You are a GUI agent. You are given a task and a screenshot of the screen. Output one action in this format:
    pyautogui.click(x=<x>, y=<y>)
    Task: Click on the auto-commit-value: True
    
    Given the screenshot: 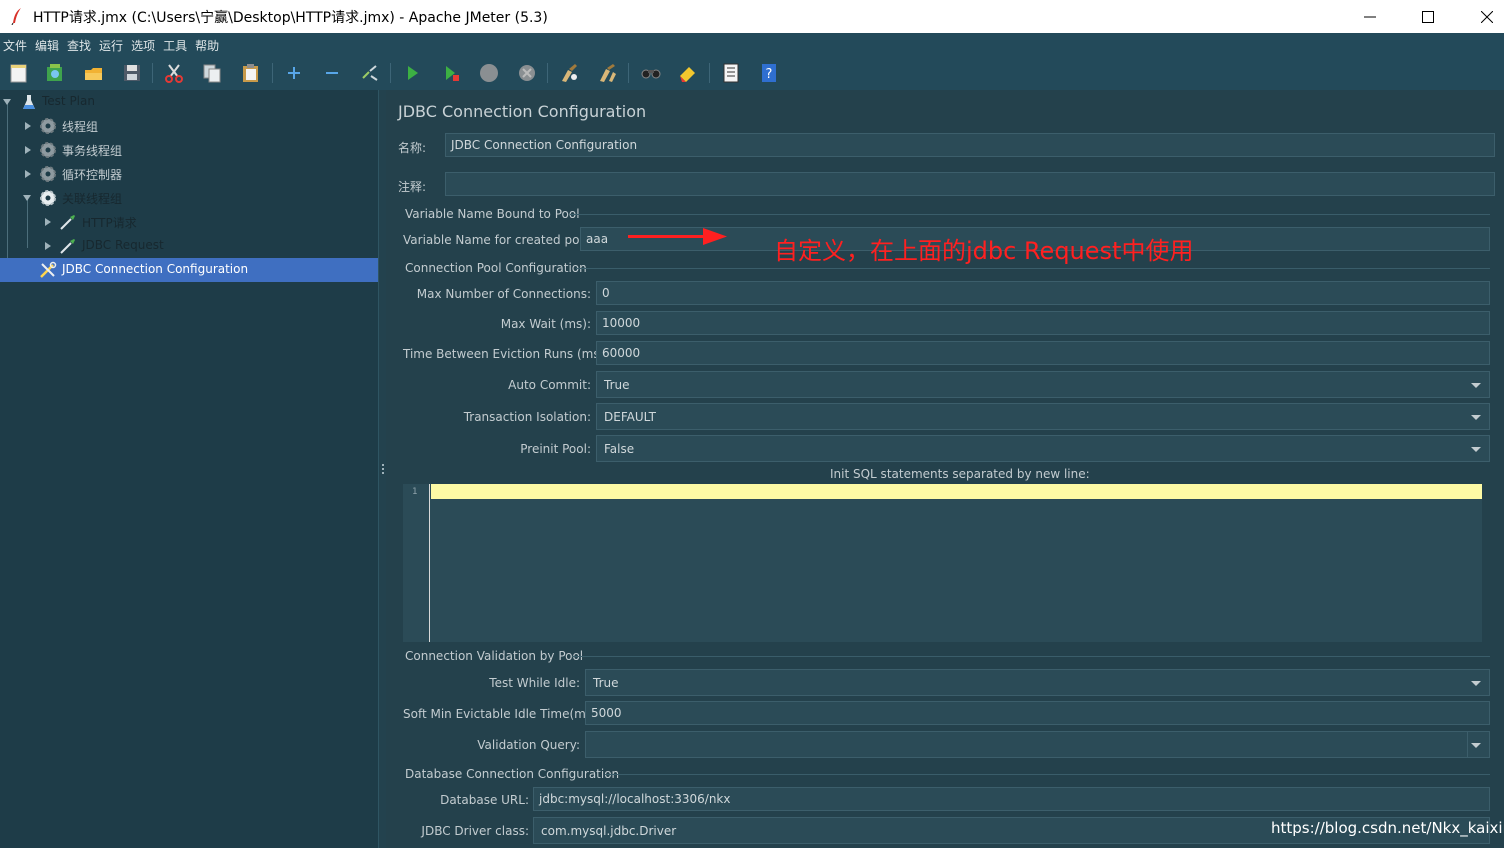 What is the action you would take?
    pyautogui.click(x=617, y=385)
    